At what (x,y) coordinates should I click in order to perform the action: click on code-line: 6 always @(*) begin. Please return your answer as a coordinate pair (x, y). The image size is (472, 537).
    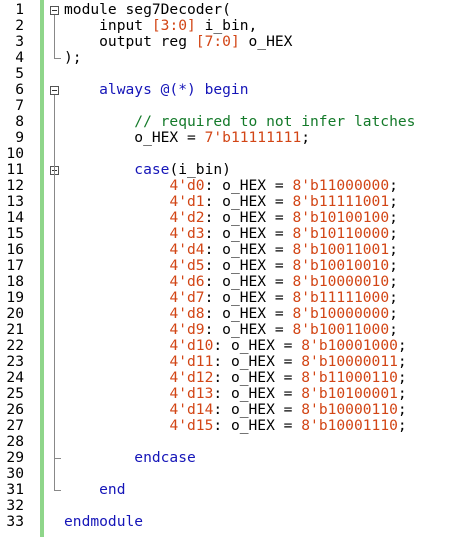
    Looking at the image, I should click on (236, 90).